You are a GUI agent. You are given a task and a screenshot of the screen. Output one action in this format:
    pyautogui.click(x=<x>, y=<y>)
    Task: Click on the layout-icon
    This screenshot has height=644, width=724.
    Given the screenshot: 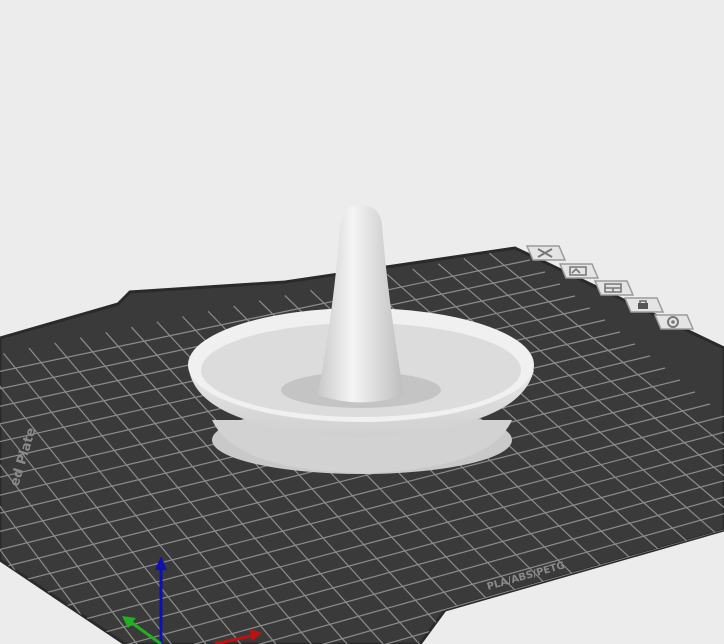 What is the action you would take?
    pyautogui.click(x=613, y=288)
    